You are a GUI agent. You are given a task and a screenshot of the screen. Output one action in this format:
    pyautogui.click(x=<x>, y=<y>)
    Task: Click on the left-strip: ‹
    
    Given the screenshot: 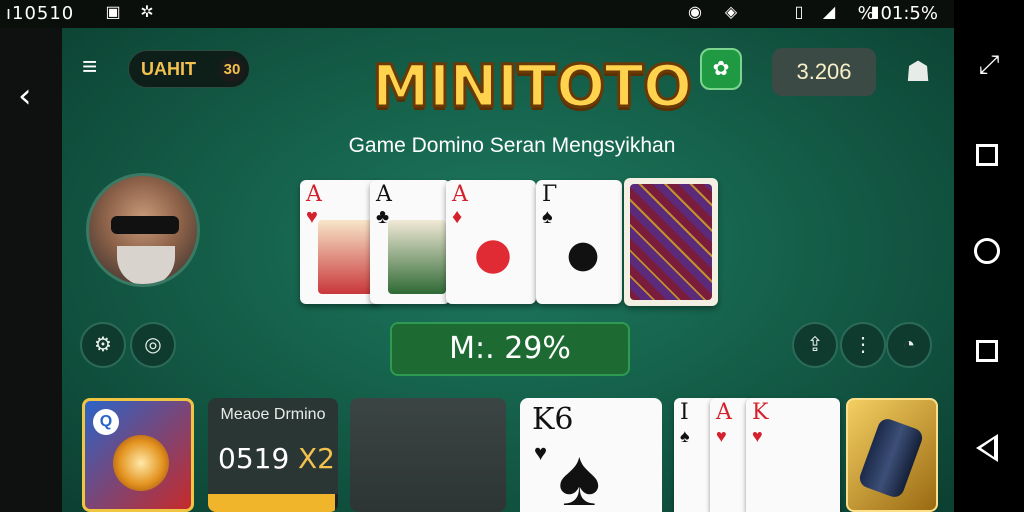 What is the action you would take?
    pyautogui.click(x=31, y=270)
    